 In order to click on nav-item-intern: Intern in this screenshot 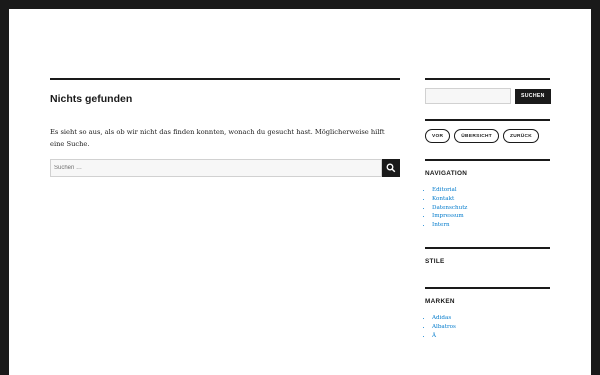, I will do `click(491, 225)`.